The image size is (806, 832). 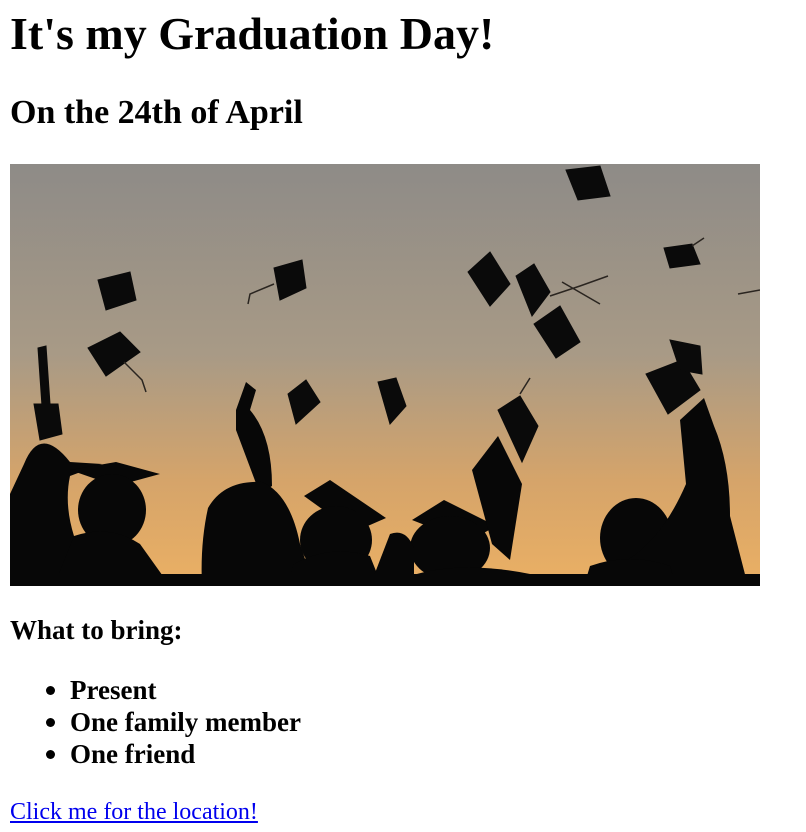 What do you see at coordinates (185, 722) in the screenshot?
I see `list-item-label: One family member` at bounding box center [185, 722].